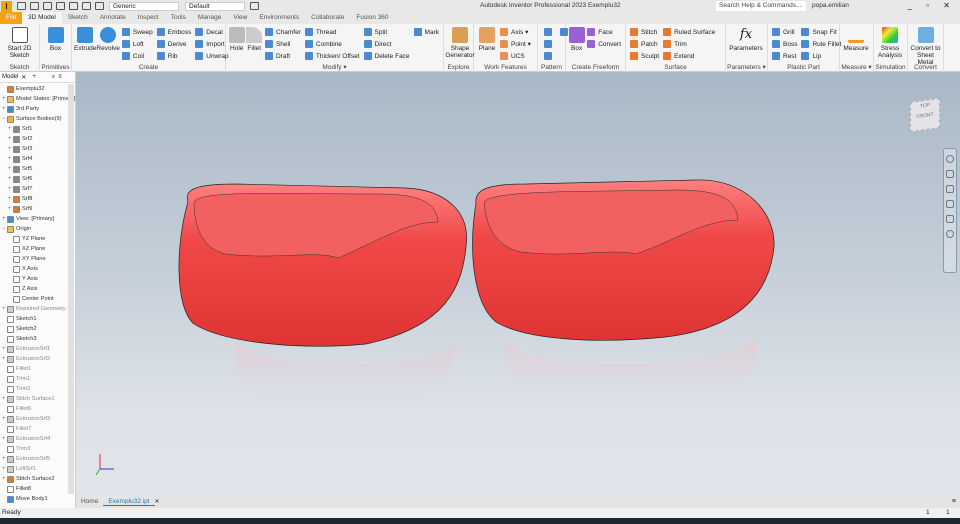 This screenshot has height=524, width=960. I want to click on browser-item: + Srf4, so click(37, 159).